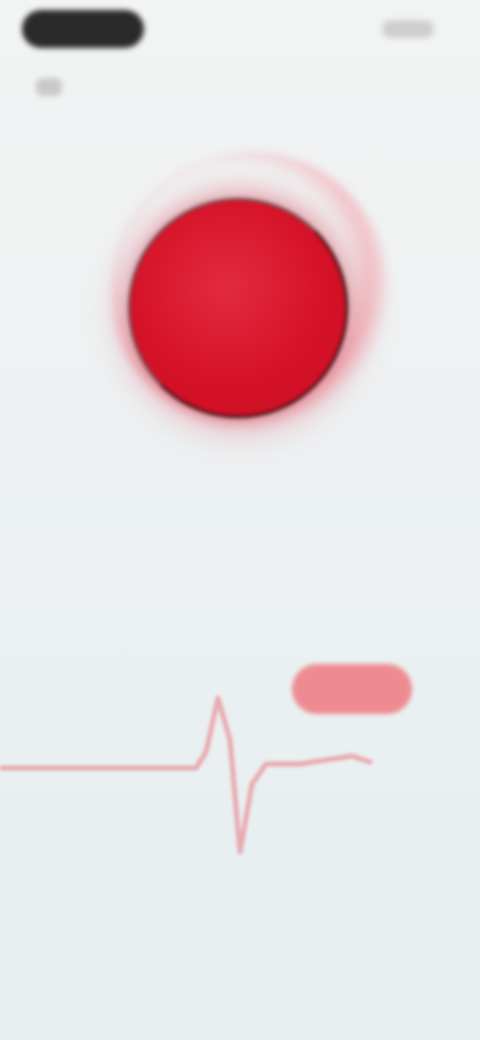 The height and width of the screenshot is (1040, 480). What do you see at coordinates (49, 87) in the screenshot?
I see `back-icon` at bounding box center [49, 87].